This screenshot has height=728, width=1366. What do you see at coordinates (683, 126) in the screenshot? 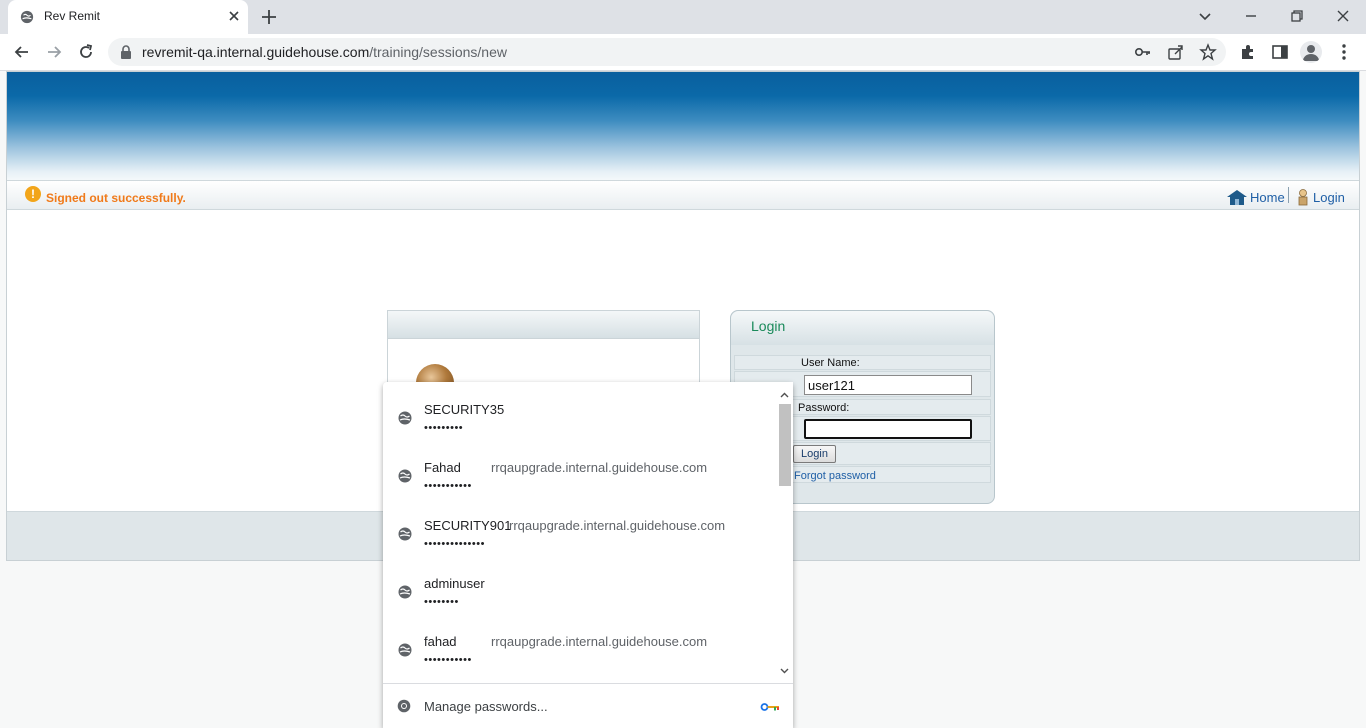
I see `header-banner` at bounding box center [683, 126].